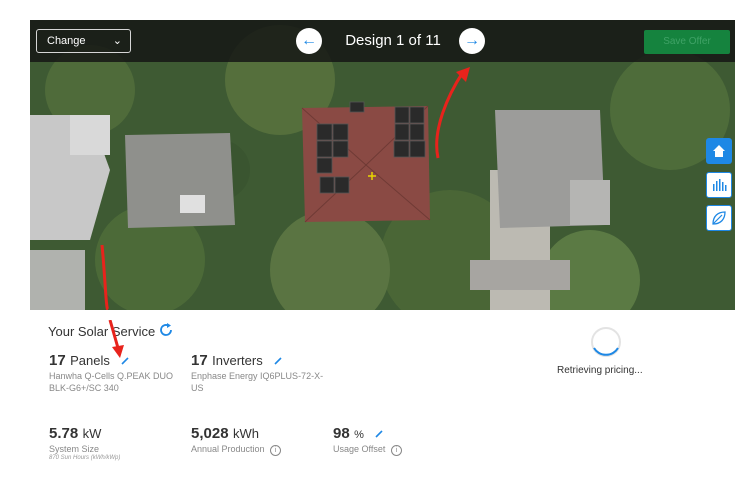  What do you see at coordinates (246, 433) in the screenshot?
I see `annual-production-unit: kWh` at bounding box center [246, 433].